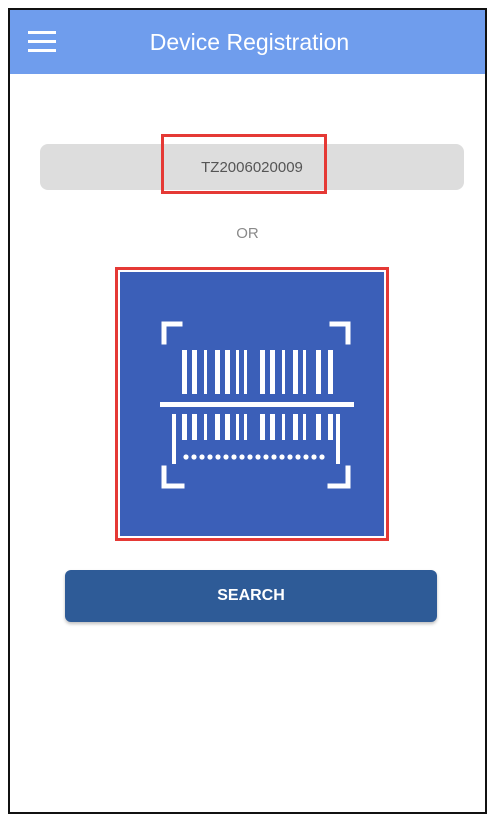 The image size is (489, 816). Describe the element at coordinates (252, 167) in the screenshot. I see `device-id-input` at that location.